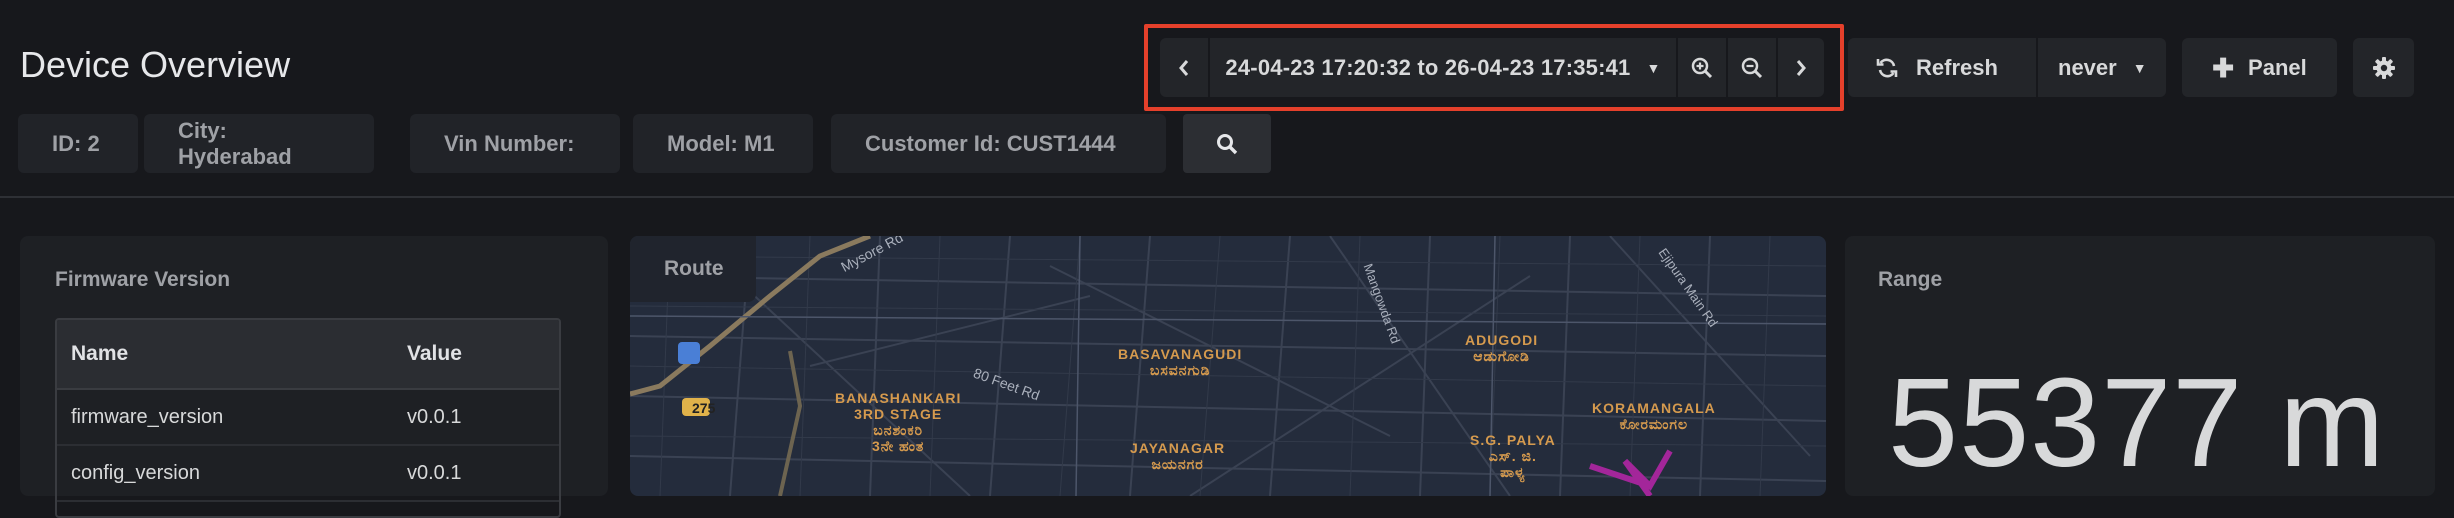  I want to click on filter-chip-vin: Vin Number:, so click(515, 143).